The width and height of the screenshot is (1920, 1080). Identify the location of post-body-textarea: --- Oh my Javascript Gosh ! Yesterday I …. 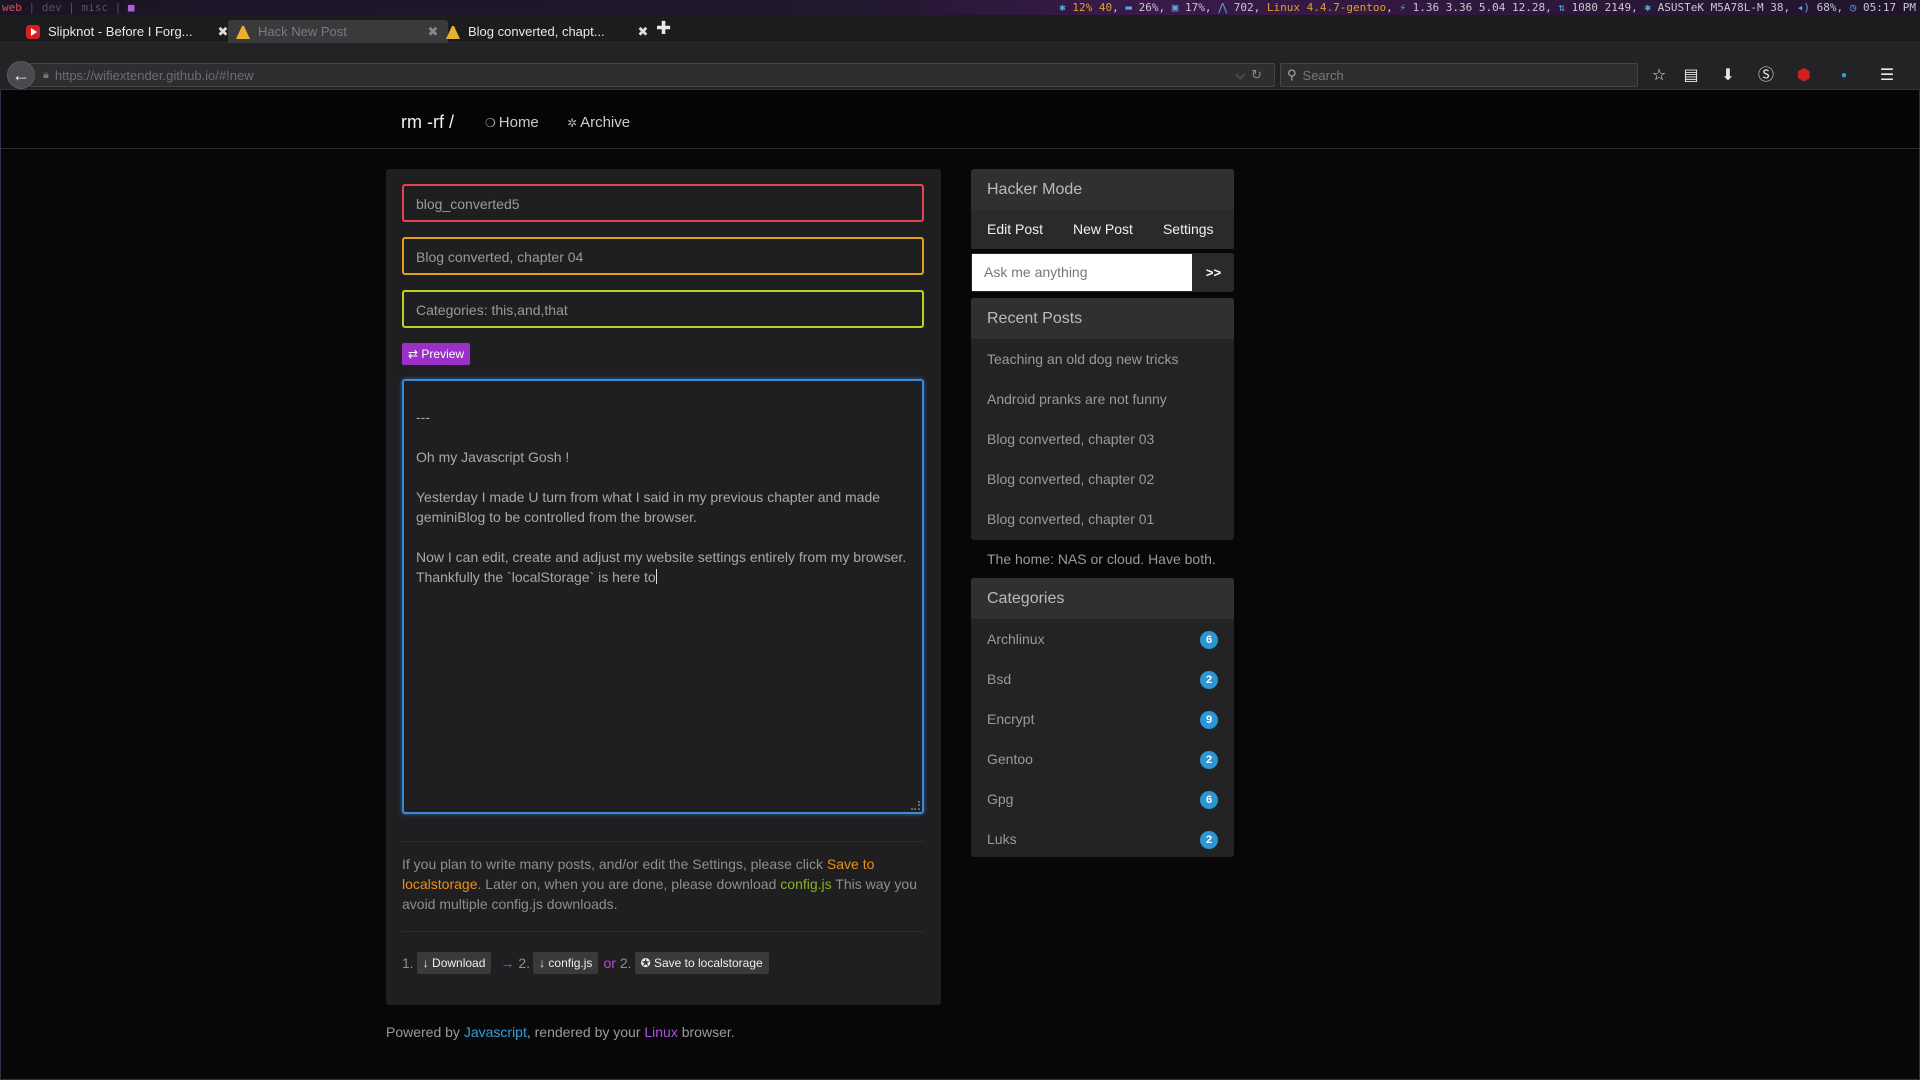
(663, 596).